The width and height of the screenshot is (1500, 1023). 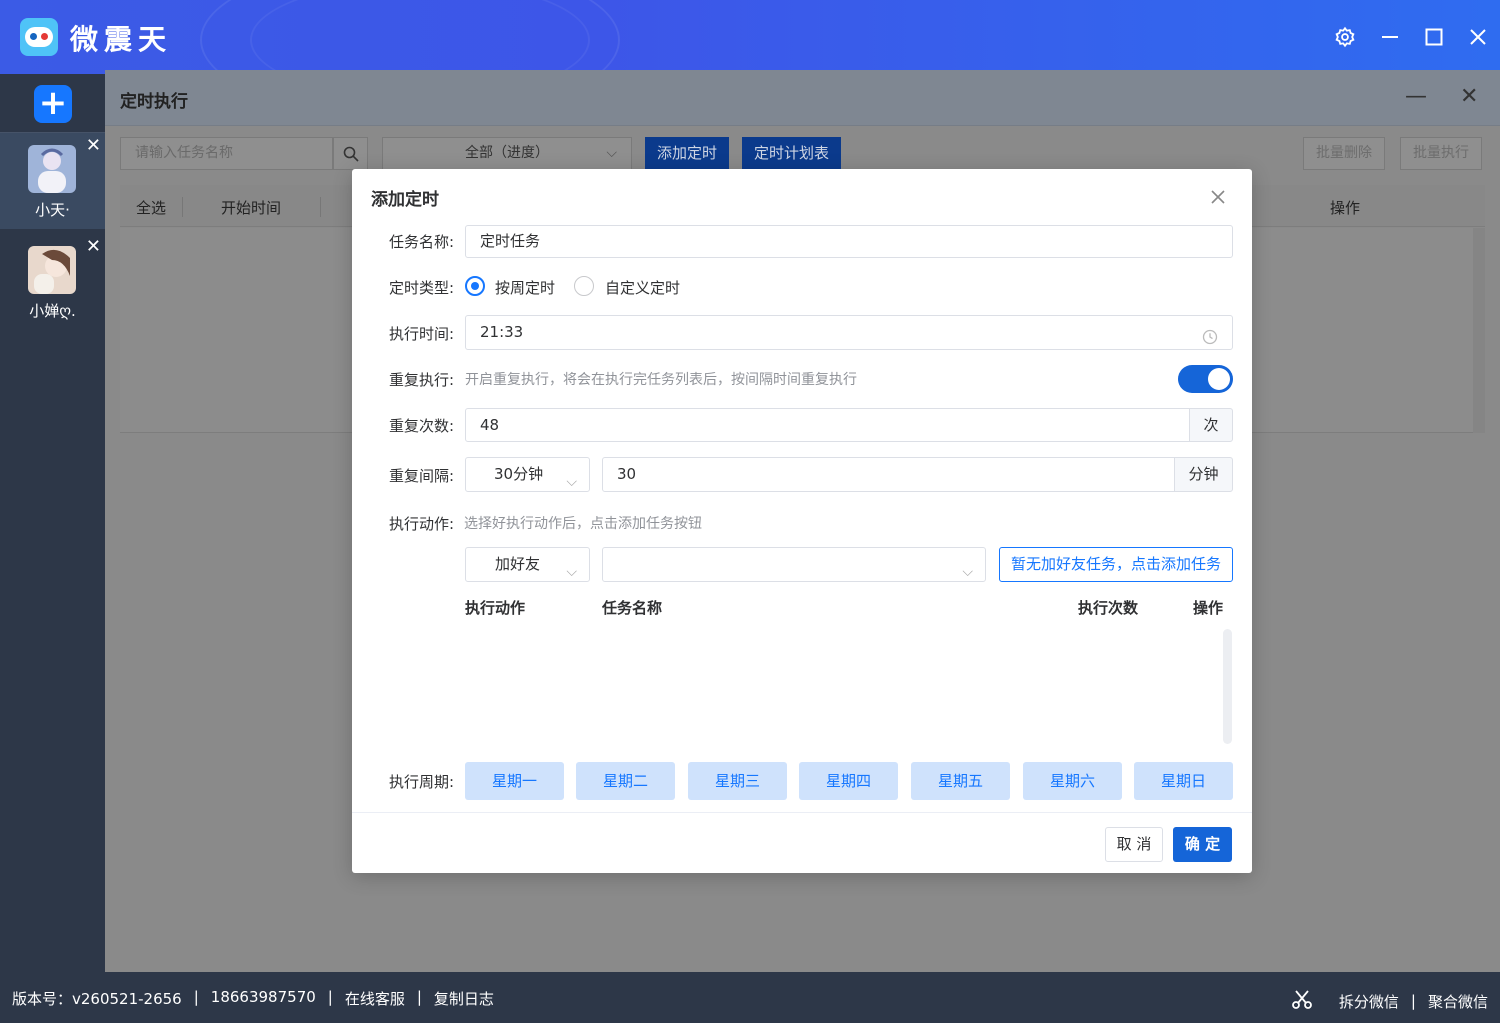 I want to click on select-all-checkbox: 全选, so click(x=151, y=207).